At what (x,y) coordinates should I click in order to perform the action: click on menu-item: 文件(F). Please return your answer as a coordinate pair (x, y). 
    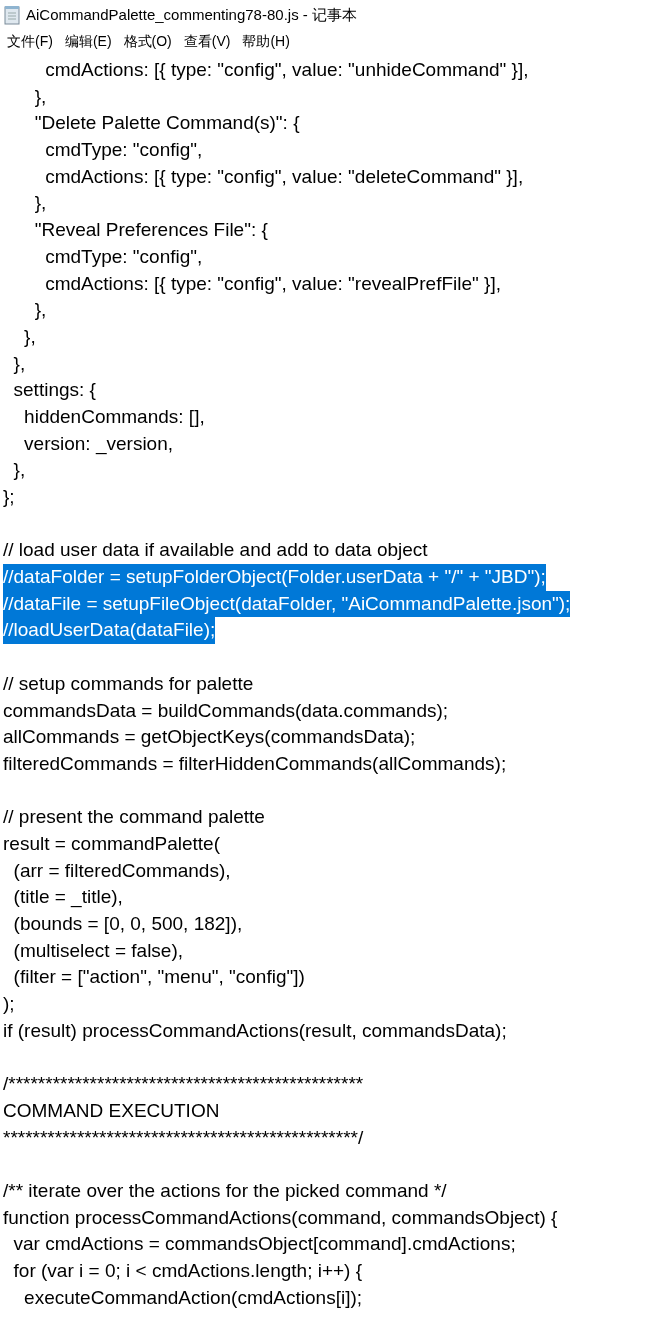
    Looking at the image, I should click on (30, 42).